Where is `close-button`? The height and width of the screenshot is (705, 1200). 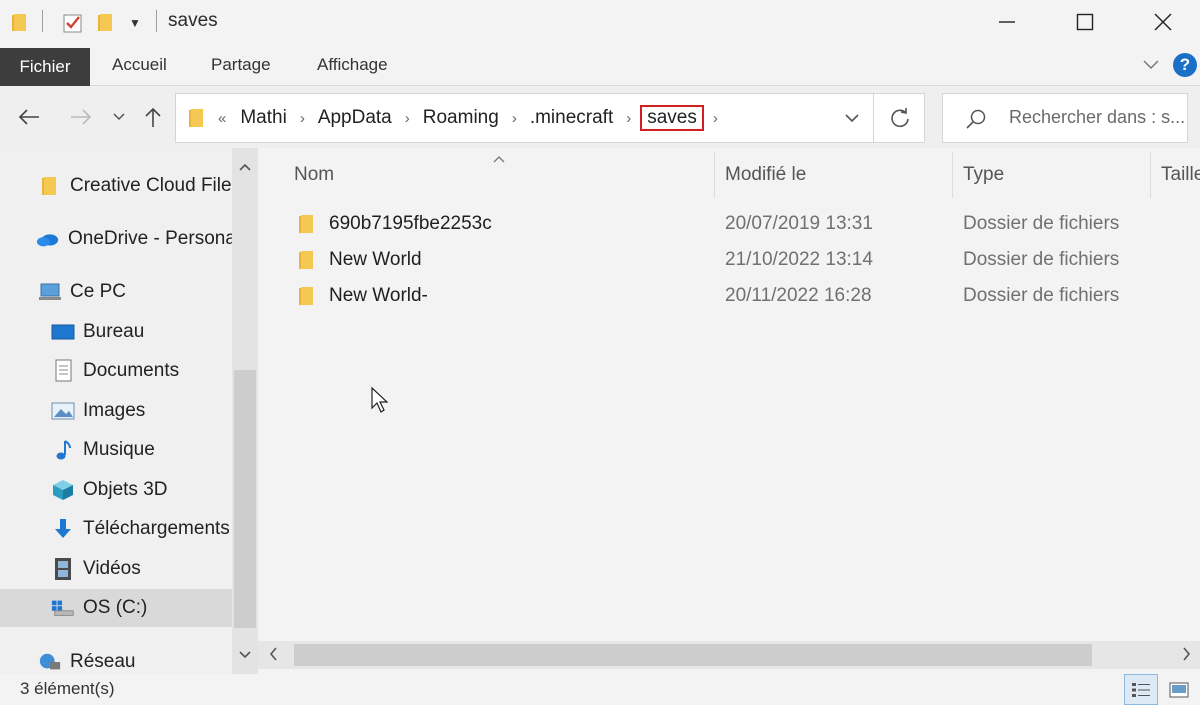
close-button is located at coordinates (1162, 22).